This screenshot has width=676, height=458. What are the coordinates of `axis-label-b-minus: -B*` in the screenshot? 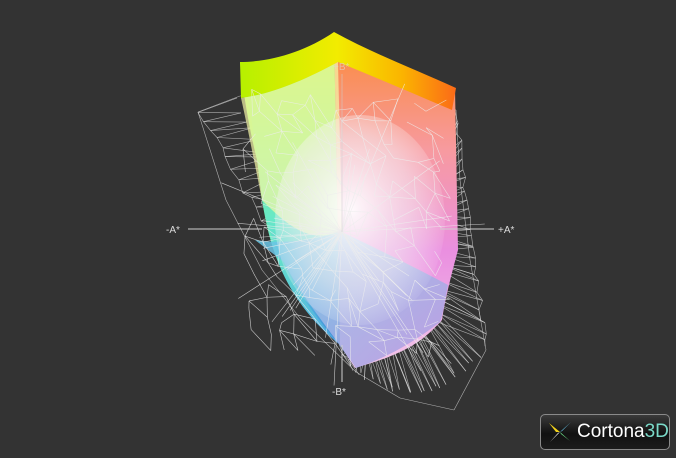 It's located at (339, 392).